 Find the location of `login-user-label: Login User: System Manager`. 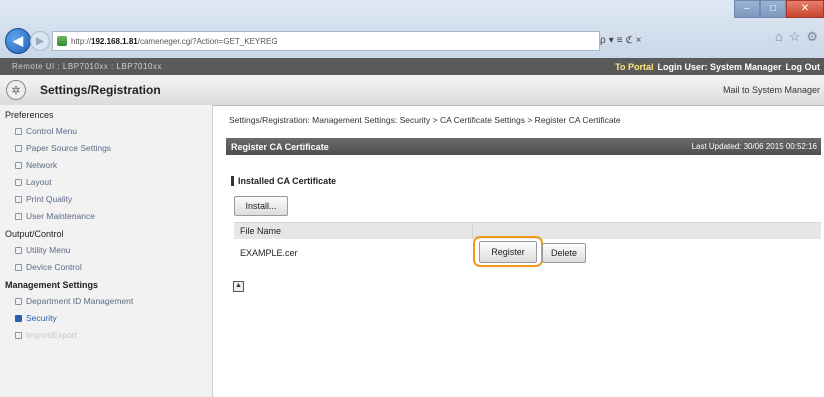

login-user-label: Login User: System Manager is located at coordinates (719, 66).